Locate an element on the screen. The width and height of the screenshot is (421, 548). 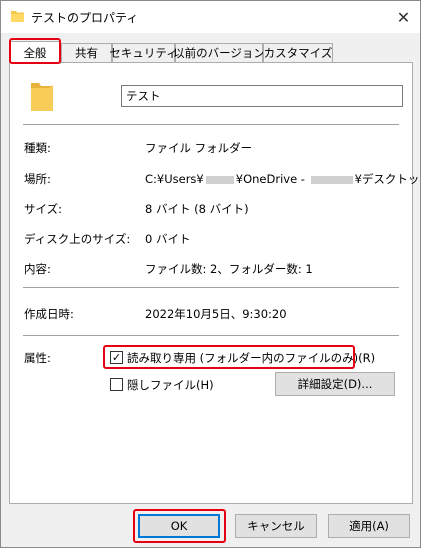
created-value: 2022年10月5日、9:30:20 is located at coordinates (216, 314).